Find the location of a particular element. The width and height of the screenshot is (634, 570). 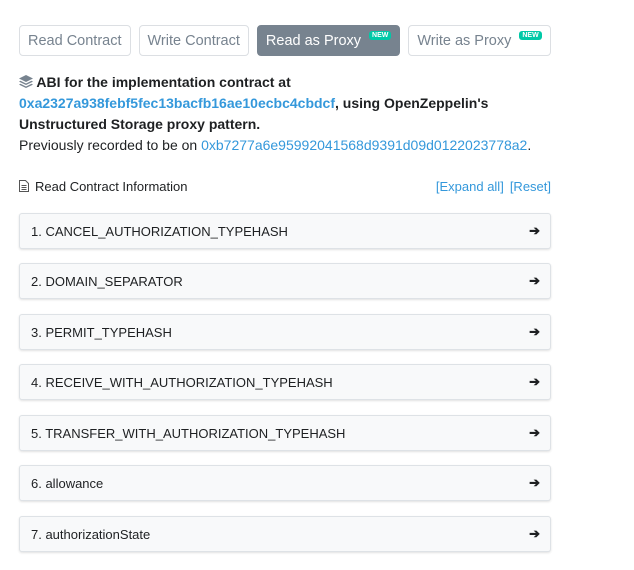

function-row: 3. PERMIT_TYPEHASH ➔ is located at coordinates (285, 332).